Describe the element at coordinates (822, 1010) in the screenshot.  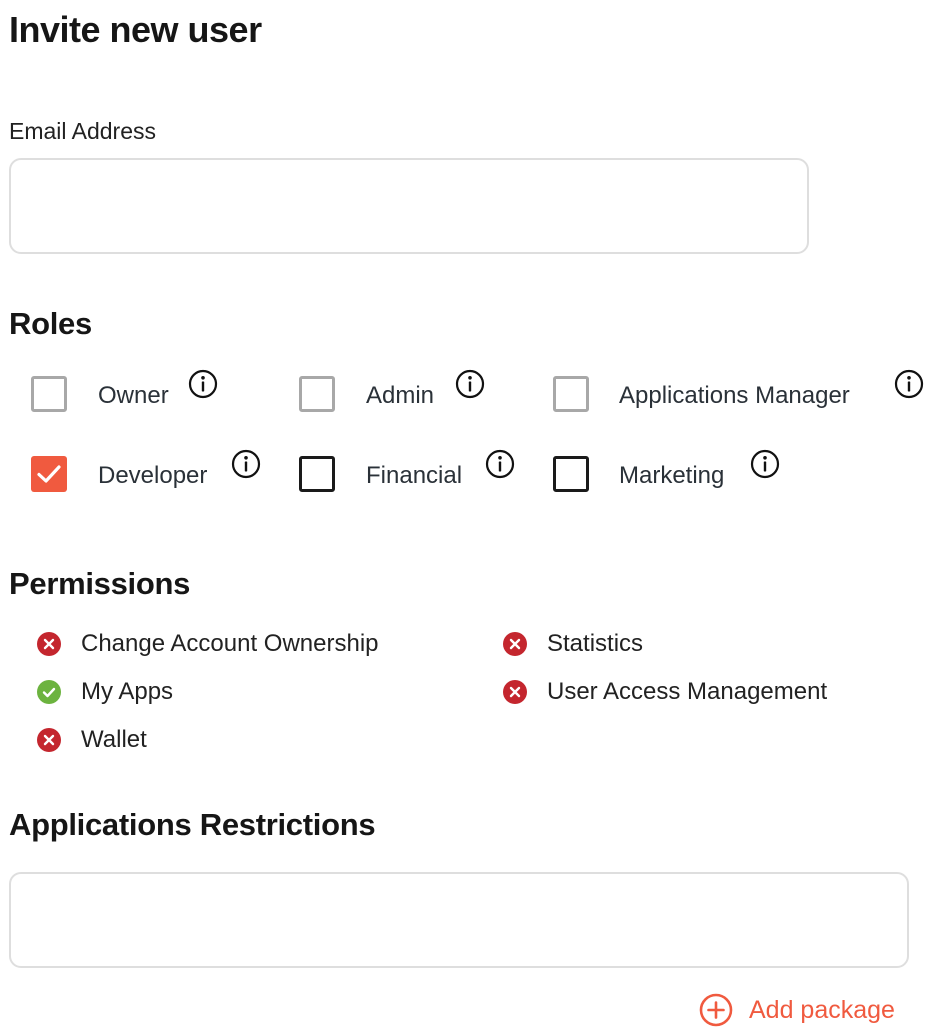
I see `add-package-label: Add package` at that location.